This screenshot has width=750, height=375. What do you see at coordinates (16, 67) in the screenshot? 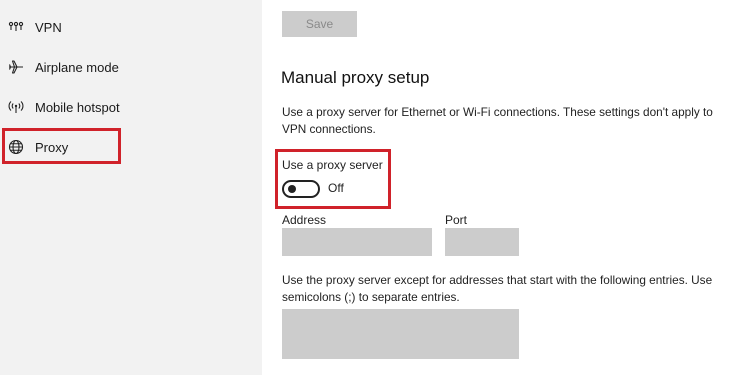
I see `airplane-icon` at bounding box center [16, 67].